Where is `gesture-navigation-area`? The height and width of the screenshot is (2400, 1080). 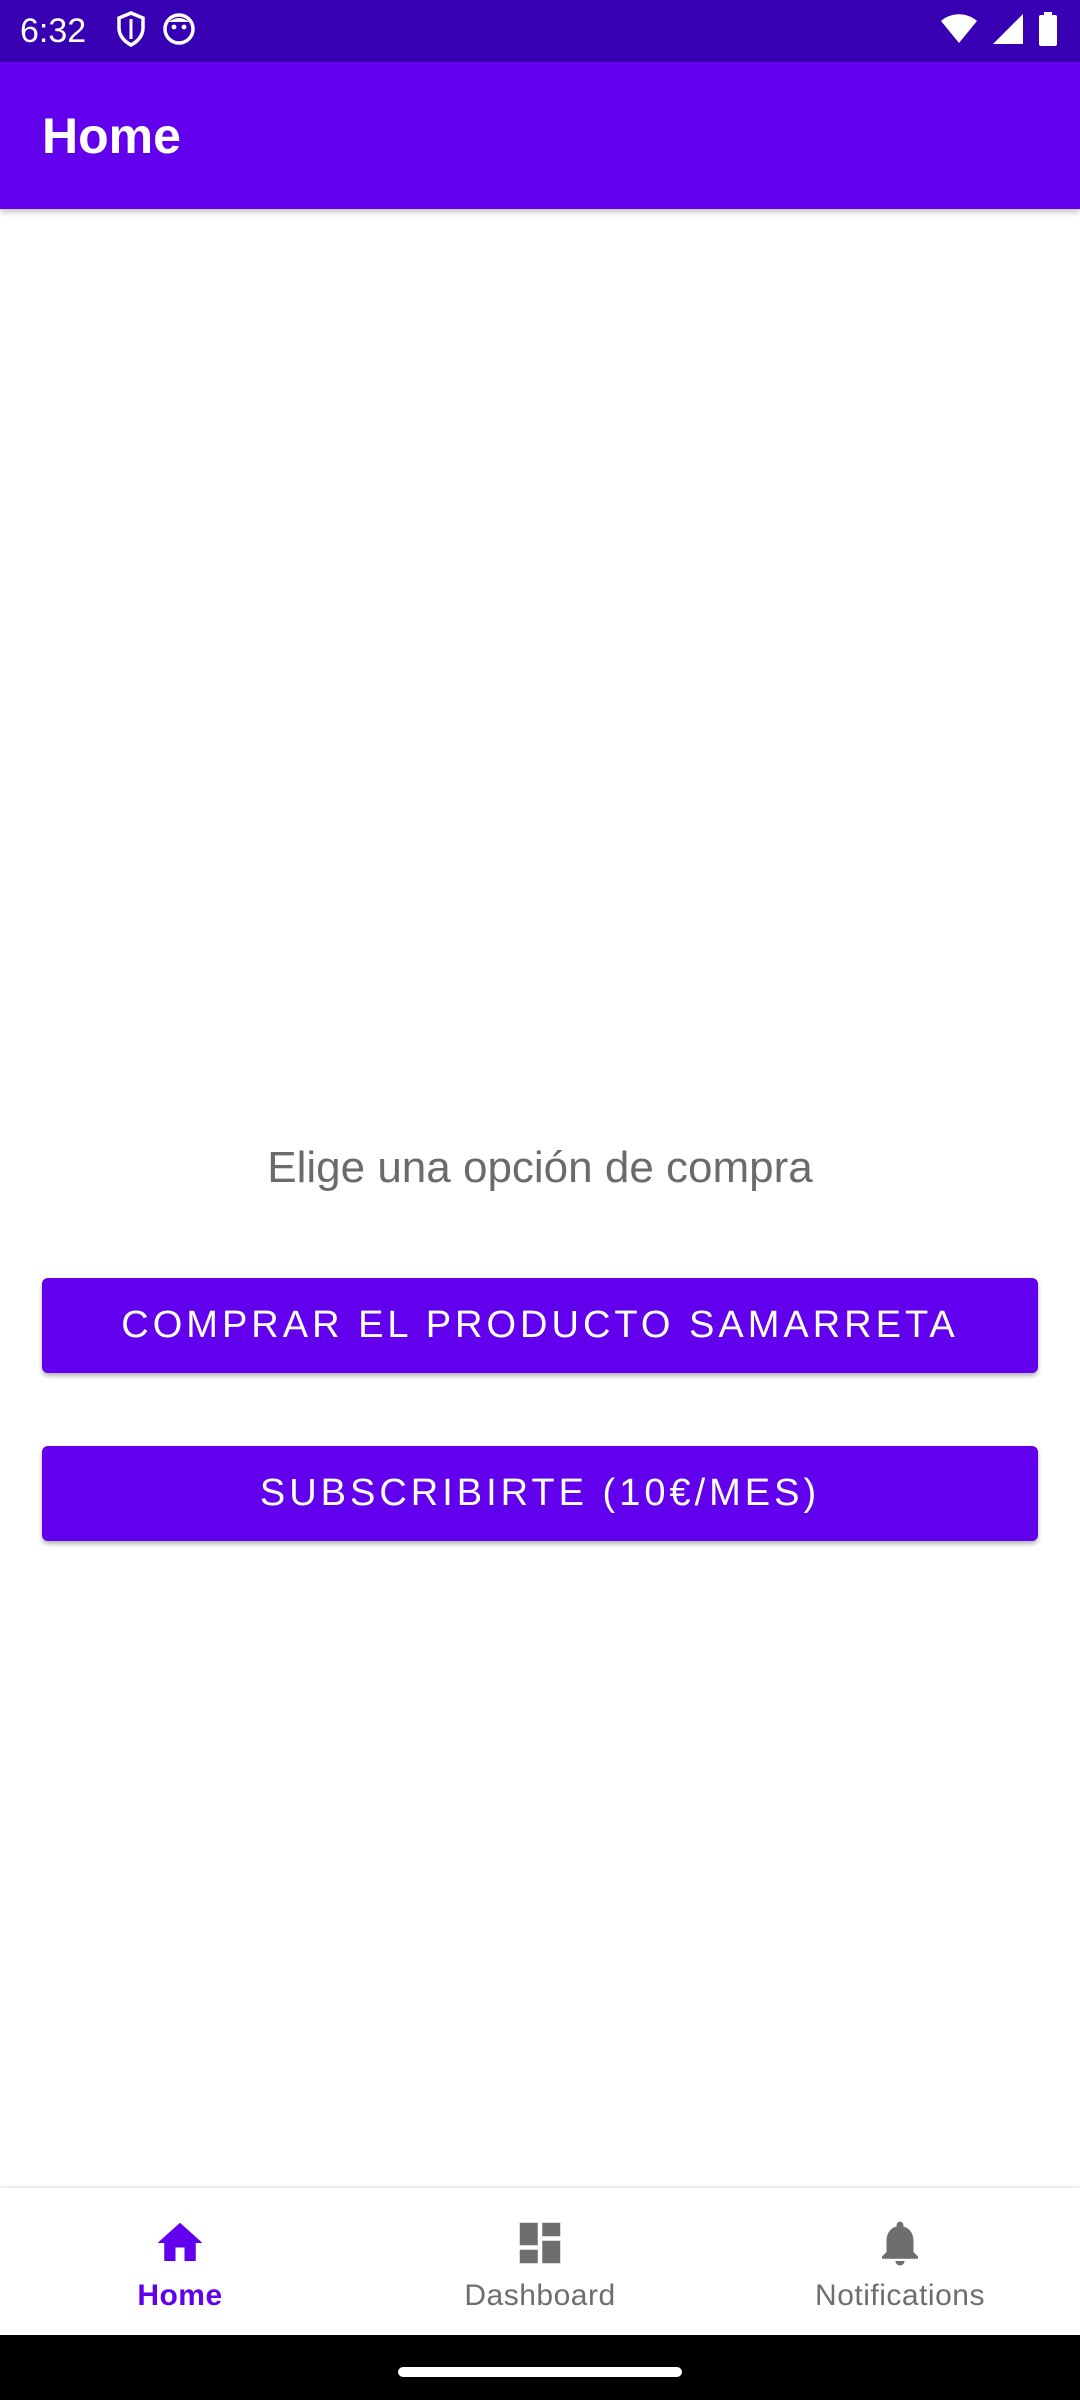 gesture-navigation-area is located at coordinates (540, 2367).